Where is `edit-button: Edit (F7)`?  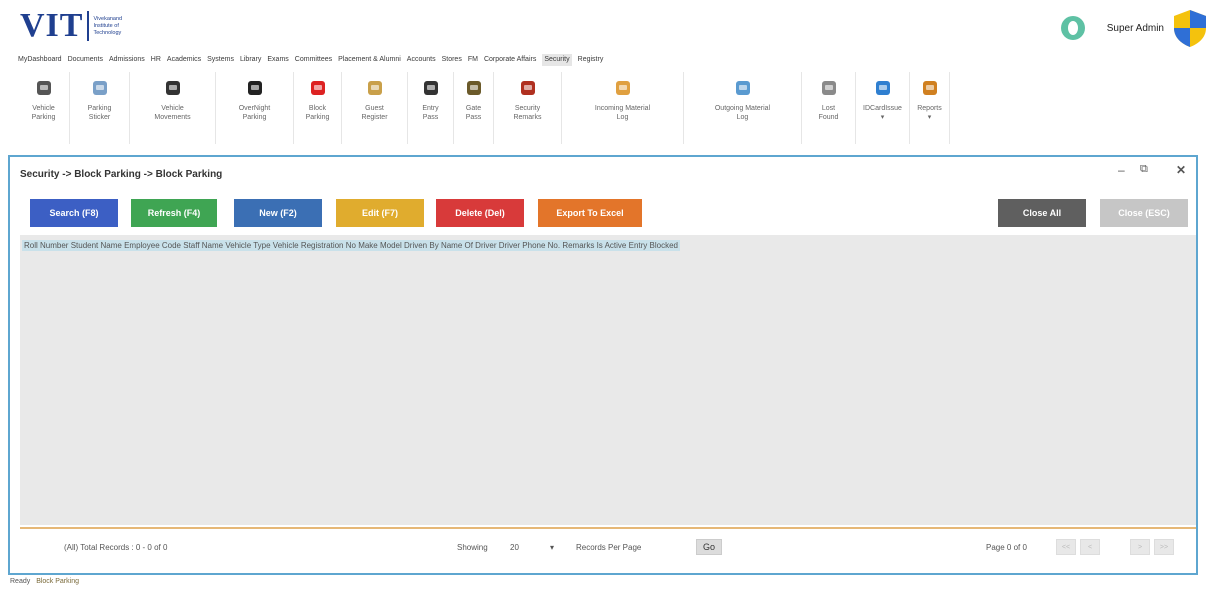 edit-button: Edit (F7) is located at coordinates (380, 213).